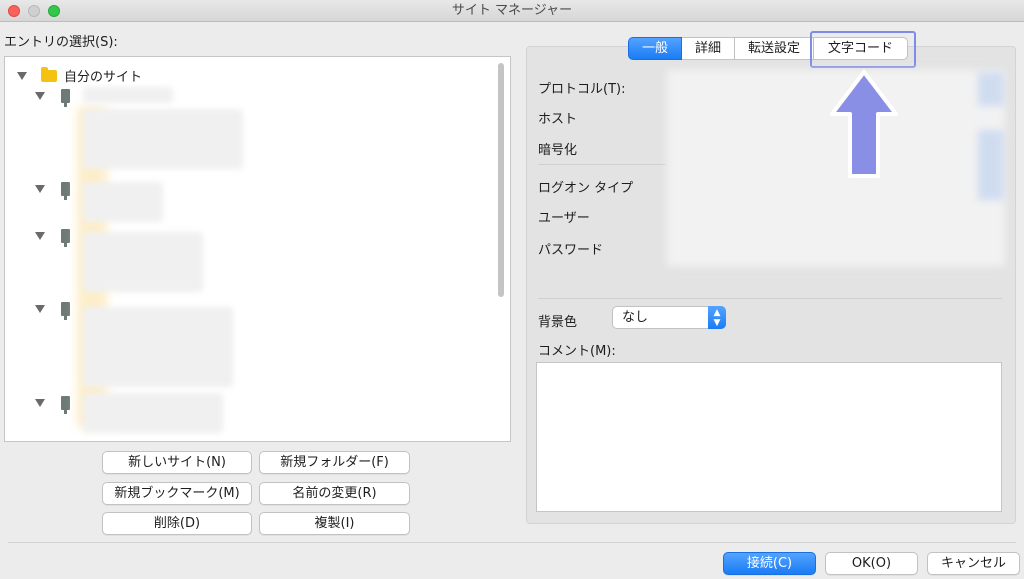  I want to click on encryption-label: 暗号化, so click(558, 150).